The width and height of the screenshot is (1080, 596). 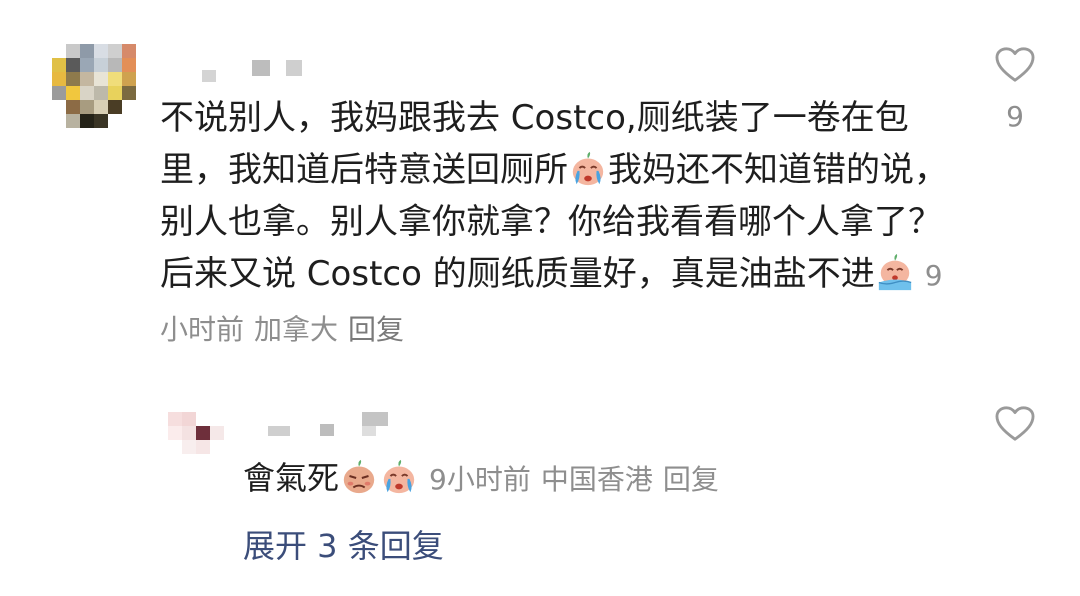 I want to click on replier-avatar, so click(x=196, y=433).